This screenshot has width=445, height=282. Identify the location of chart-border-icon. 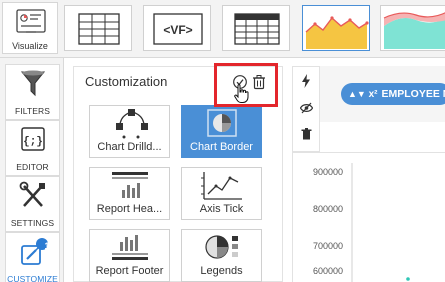
(222, 123).